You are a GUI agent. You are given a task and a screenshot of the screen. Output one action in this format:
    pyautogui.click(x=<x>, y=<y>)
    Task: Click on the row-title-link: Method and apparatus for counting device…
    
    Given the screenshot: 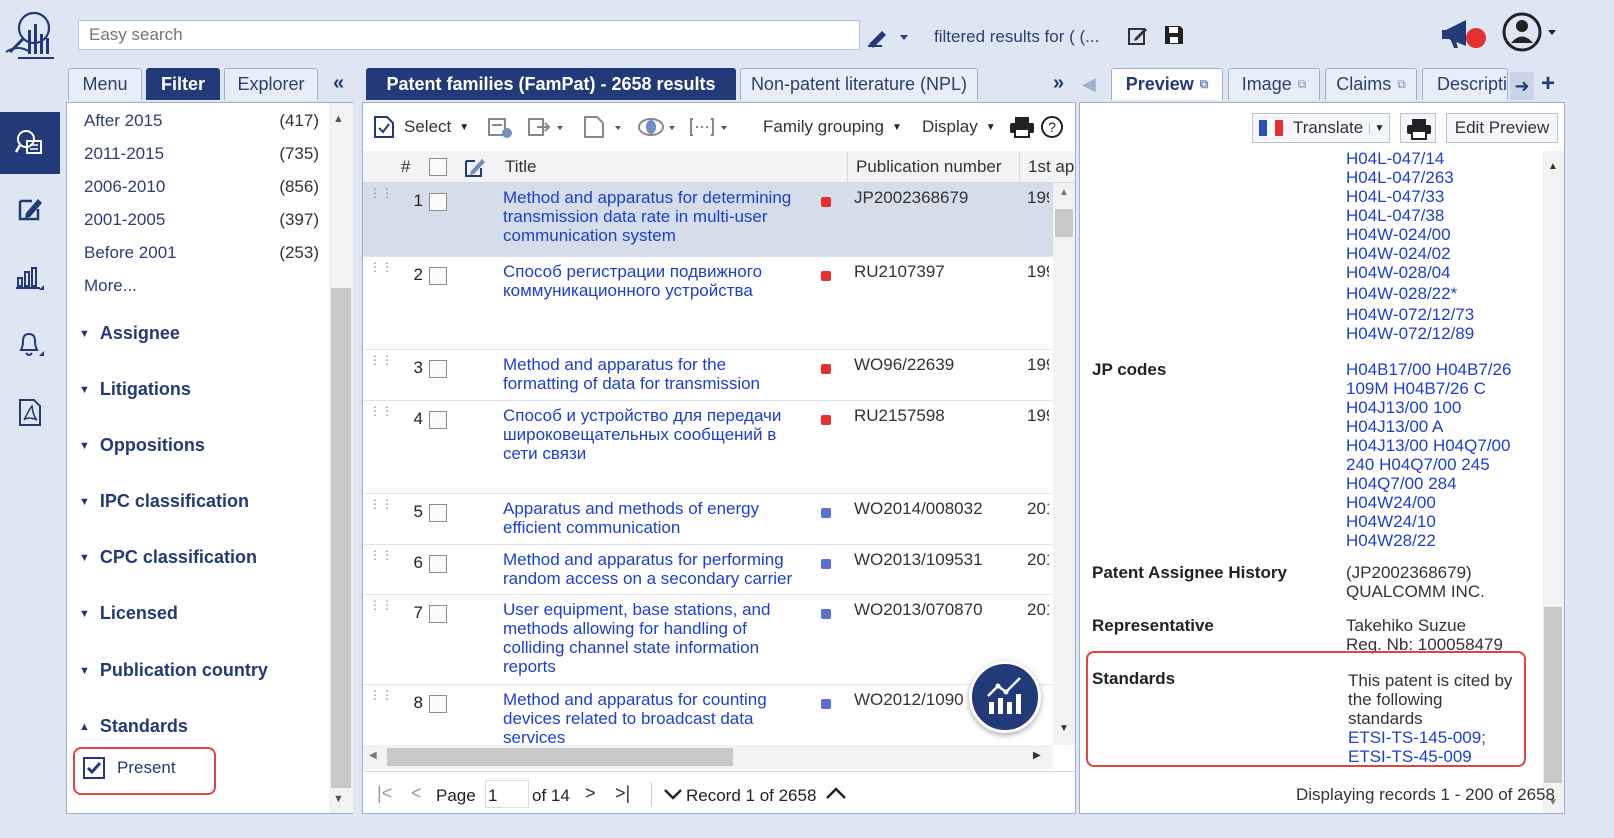 What is the action you would take?
    pyautogui.click(x=653, y=717)
    